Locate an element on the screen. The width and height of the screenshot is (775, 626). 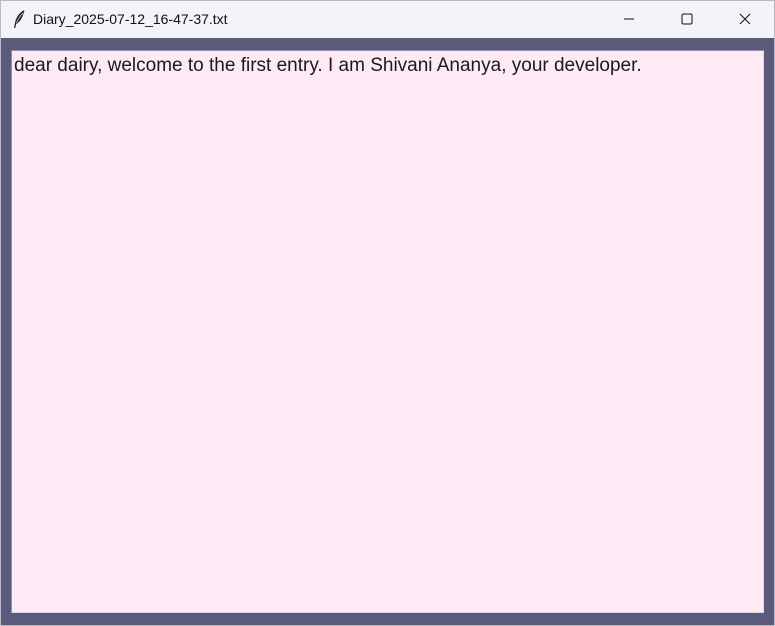
maximize-icon is located at coordinates (687, 19).